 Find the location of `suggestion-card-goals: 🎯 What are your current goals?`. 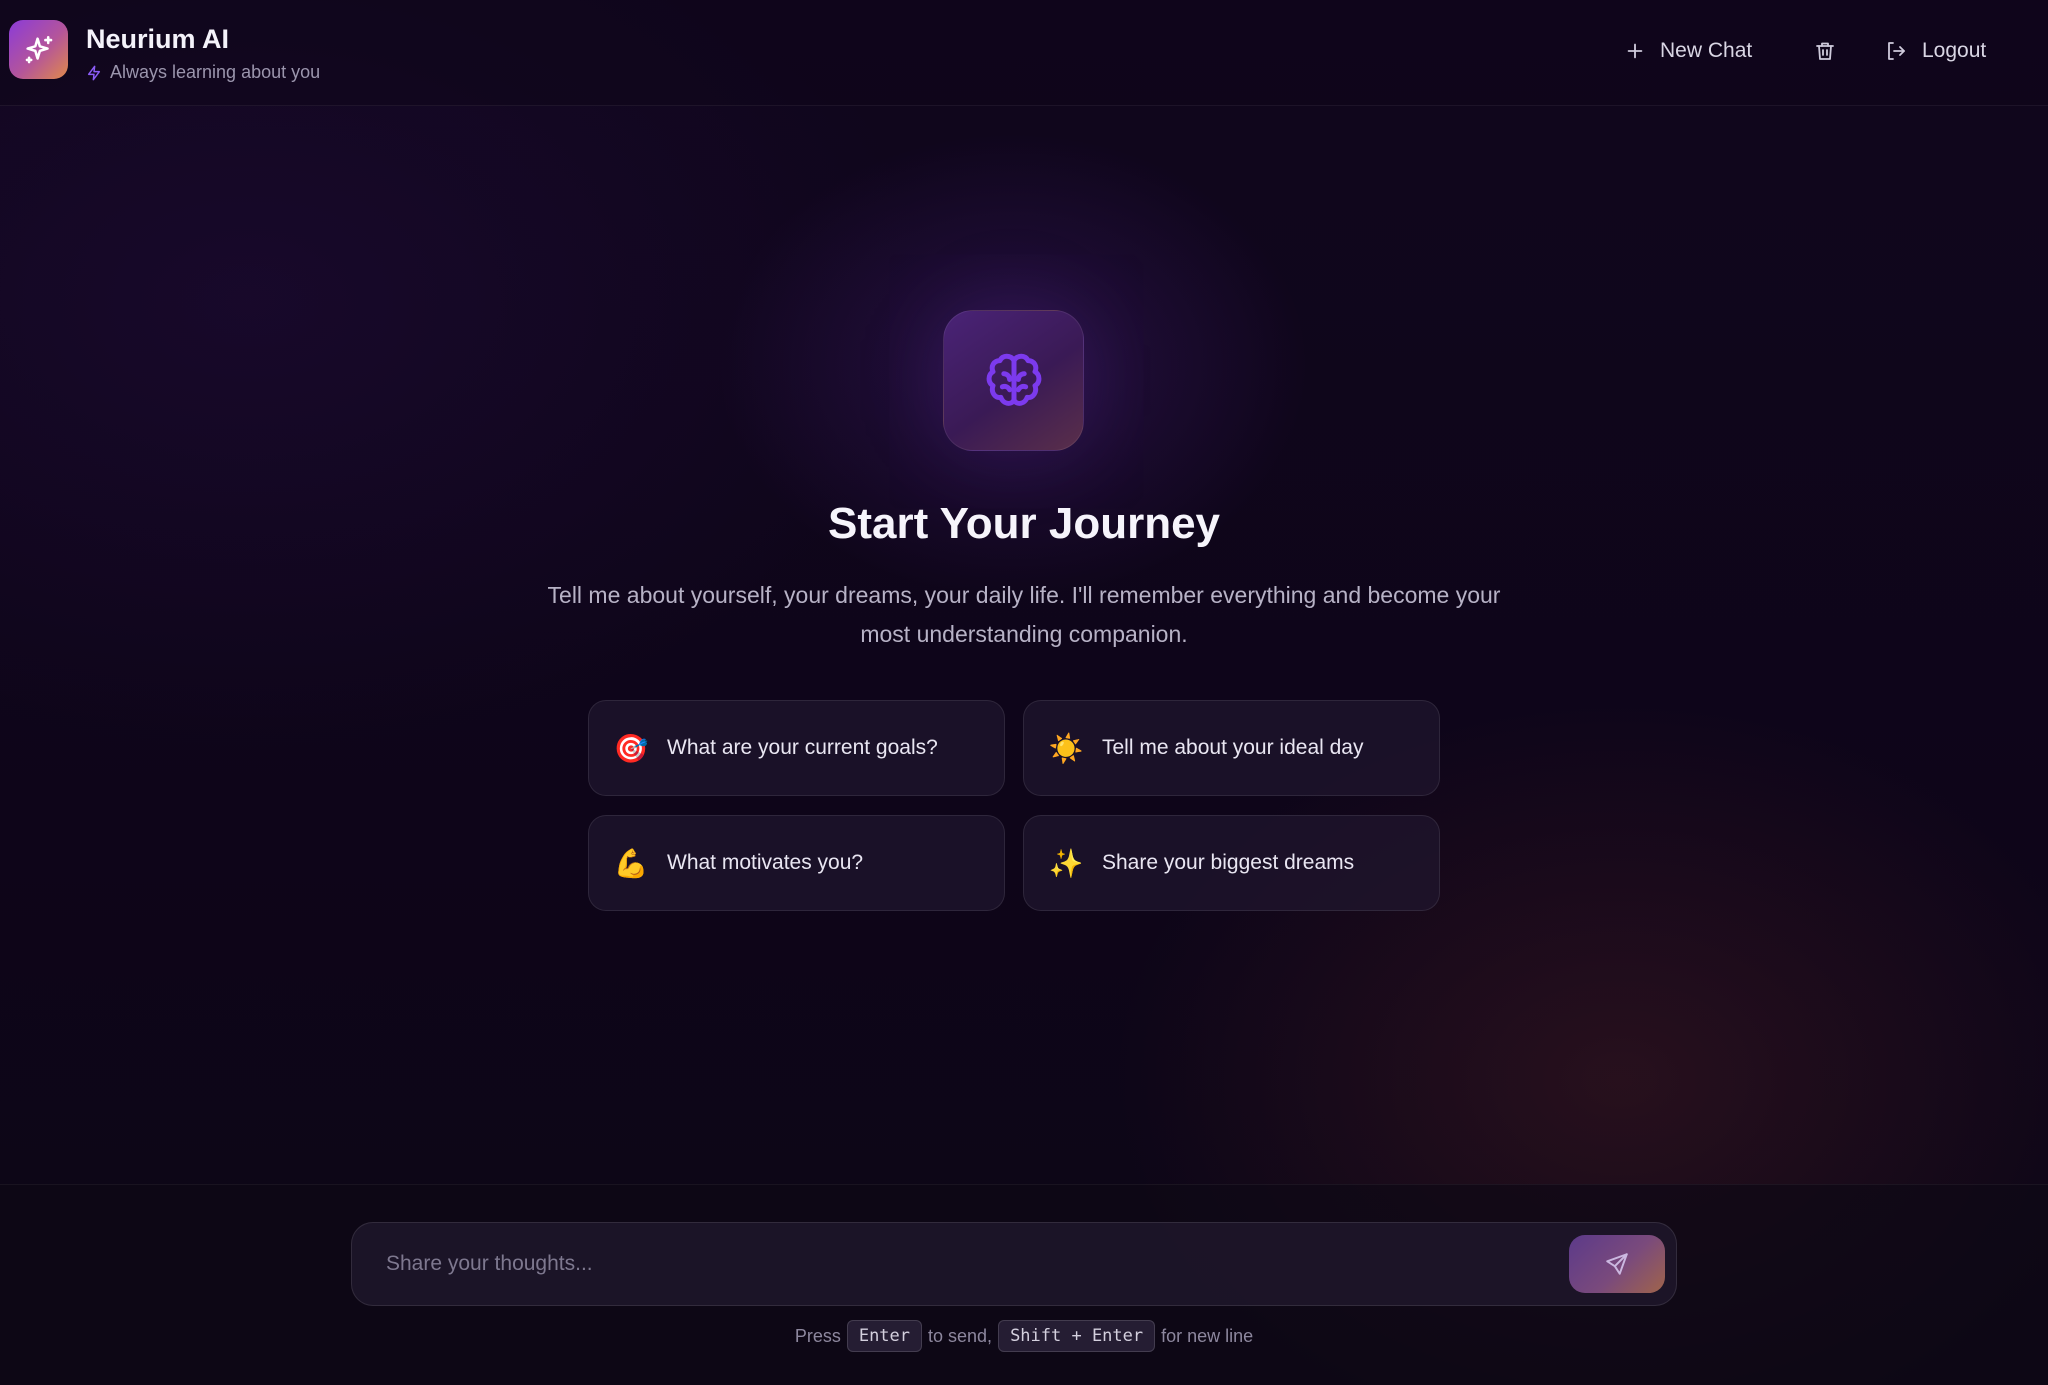

suggestion-card-goals: 🎯 What are your current goals? is located at coordinates (796, 748).